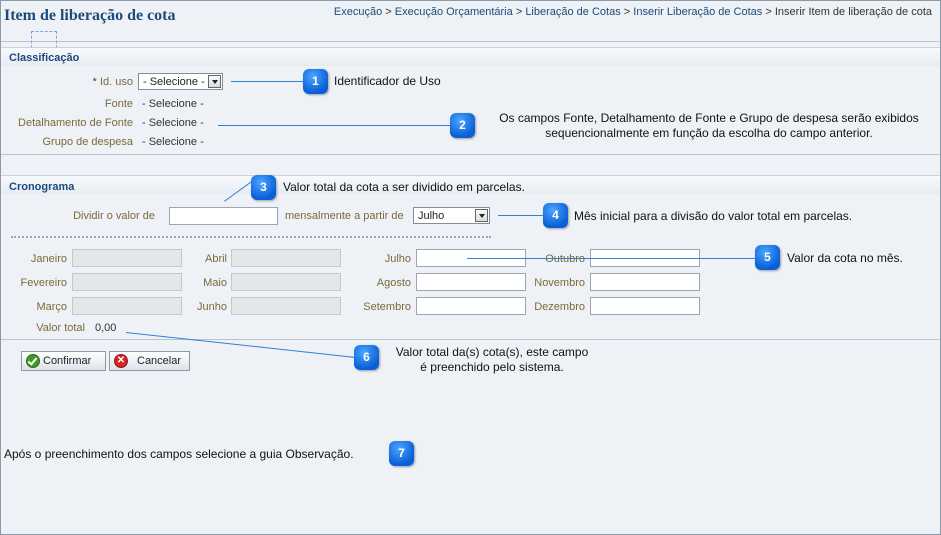  I want to click on callout-3-badge: 3, so click(263, 187).